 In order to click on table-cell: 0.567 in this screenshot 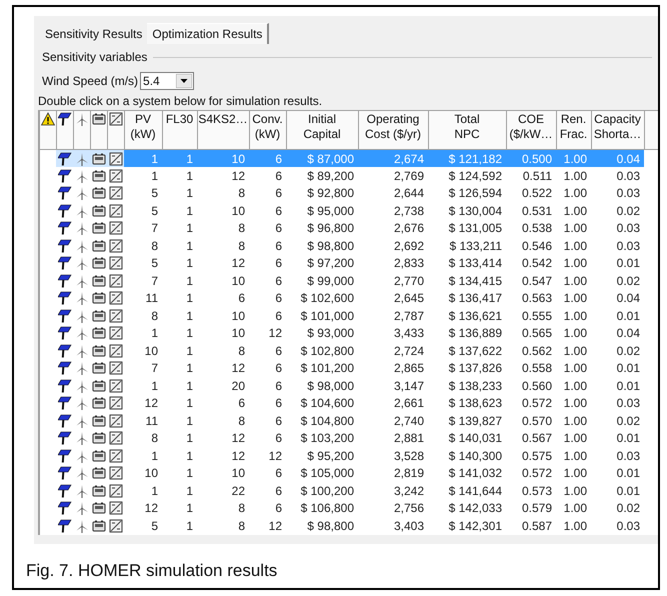, I will do `click(531, 438)`.